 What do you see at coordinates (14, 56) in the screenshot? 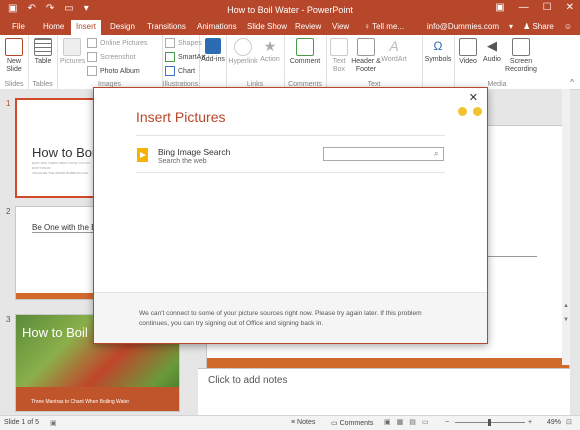
I see `new-slide-button: New Slide` at bounding box center [14, 56].